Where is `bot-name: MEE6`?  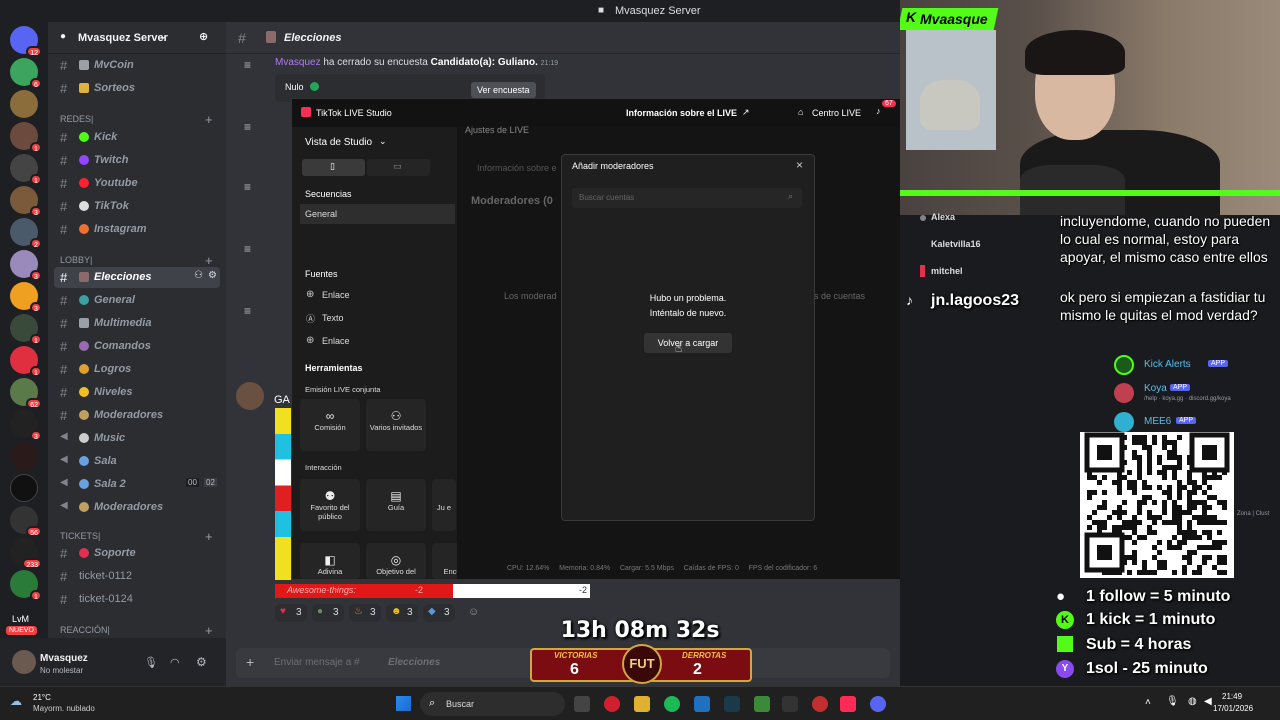 bot-name: MEE6 is located at coordinates (1157, 421).